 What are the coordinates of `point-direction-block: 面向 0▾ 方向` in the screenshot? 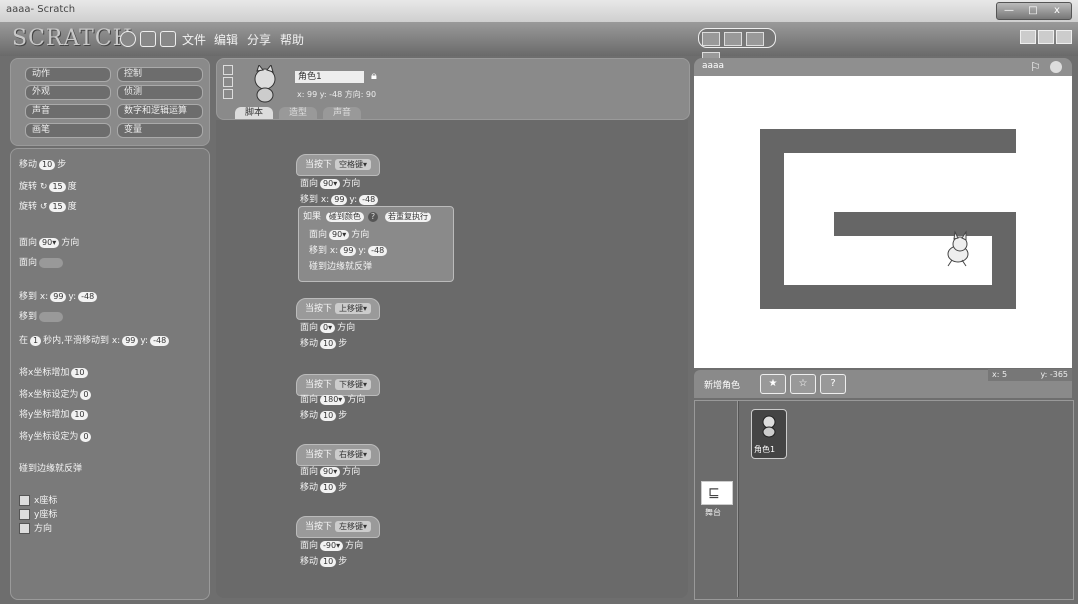 It's located at (327, 326).